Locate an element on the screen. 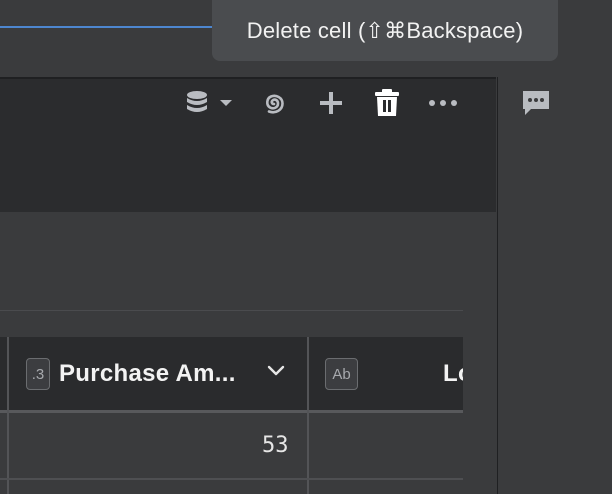 The height and width of the screenshot is (494, 612). text-type-badge: Ab is located at coordinates (341, 374).